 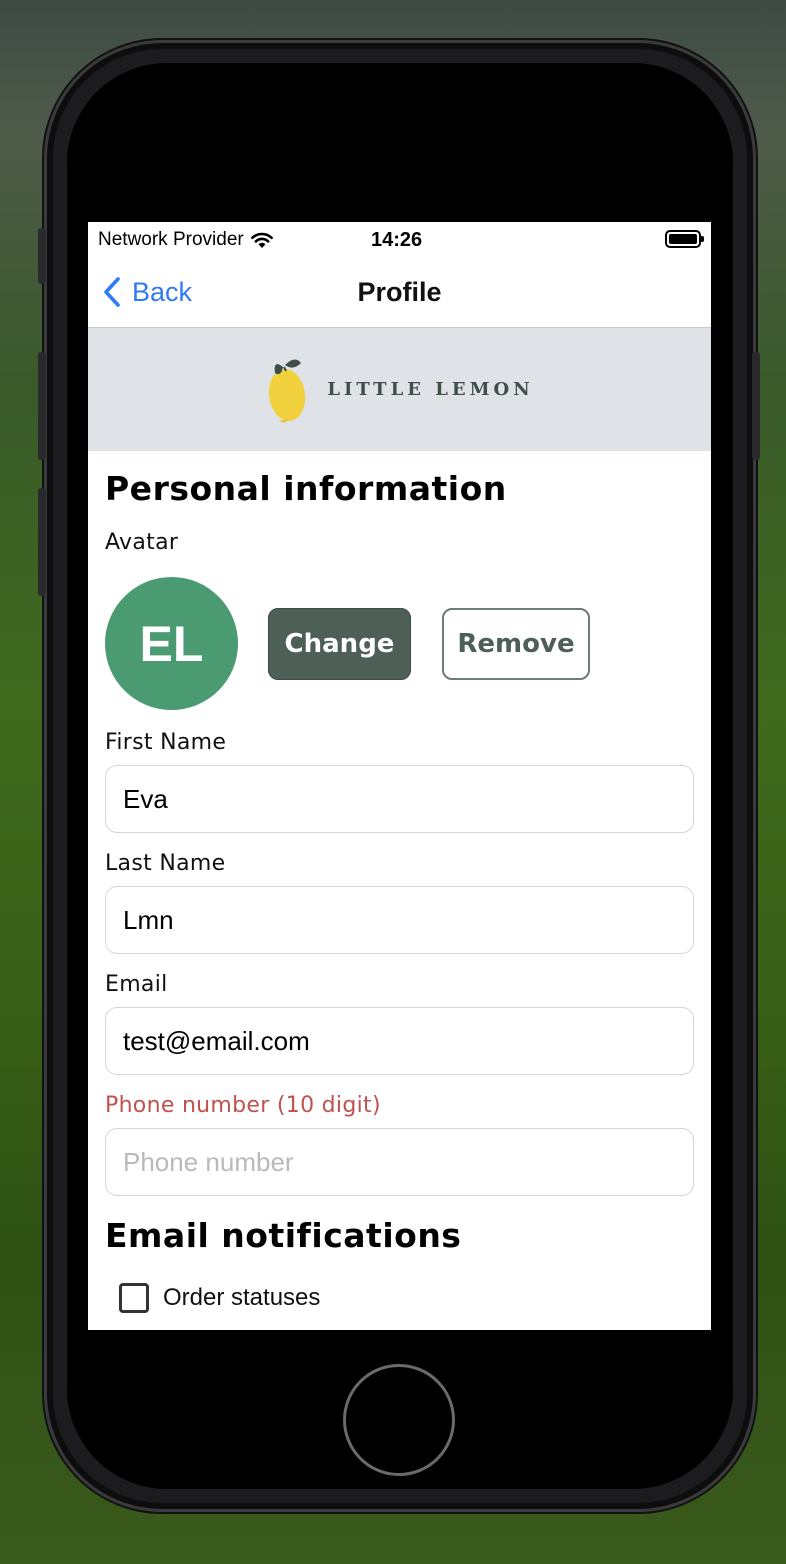 I want to click on avatar-row: EL Change Remove, so click(x=399, y=643).